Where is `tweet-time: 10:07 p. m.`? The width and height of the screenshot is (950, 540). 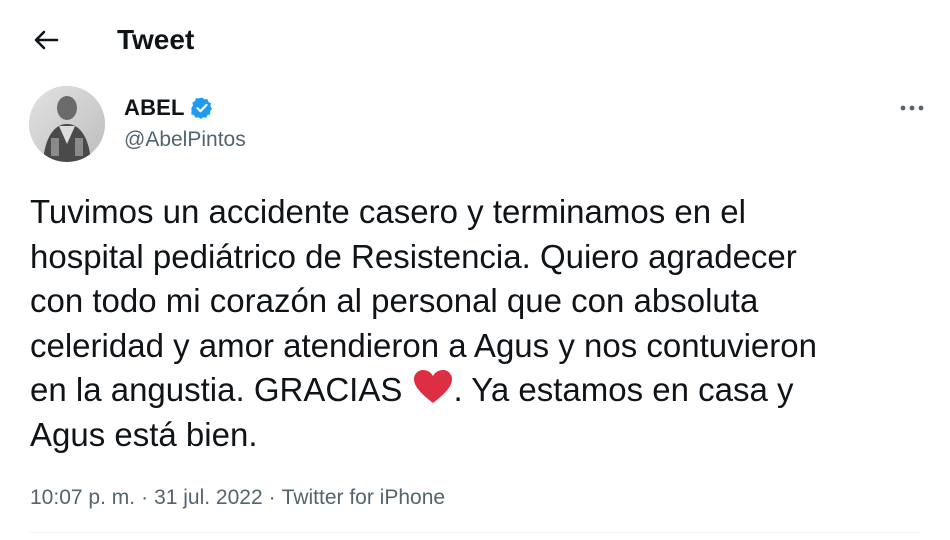 tweet-time: 10:07 p. m. is located at coordinates (82, 497).